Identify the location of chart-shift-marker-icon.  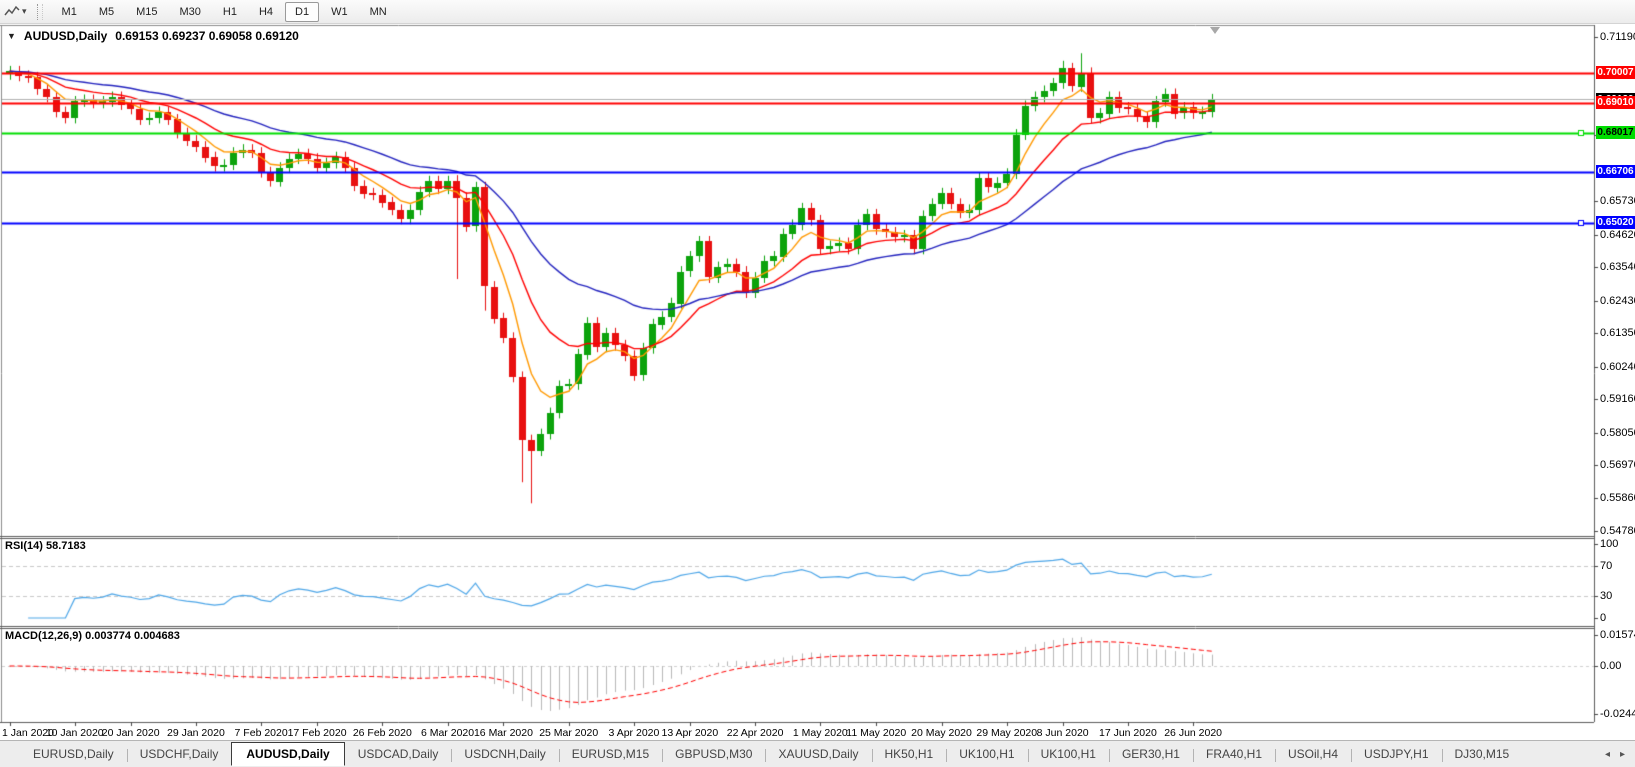
(1215, 30).